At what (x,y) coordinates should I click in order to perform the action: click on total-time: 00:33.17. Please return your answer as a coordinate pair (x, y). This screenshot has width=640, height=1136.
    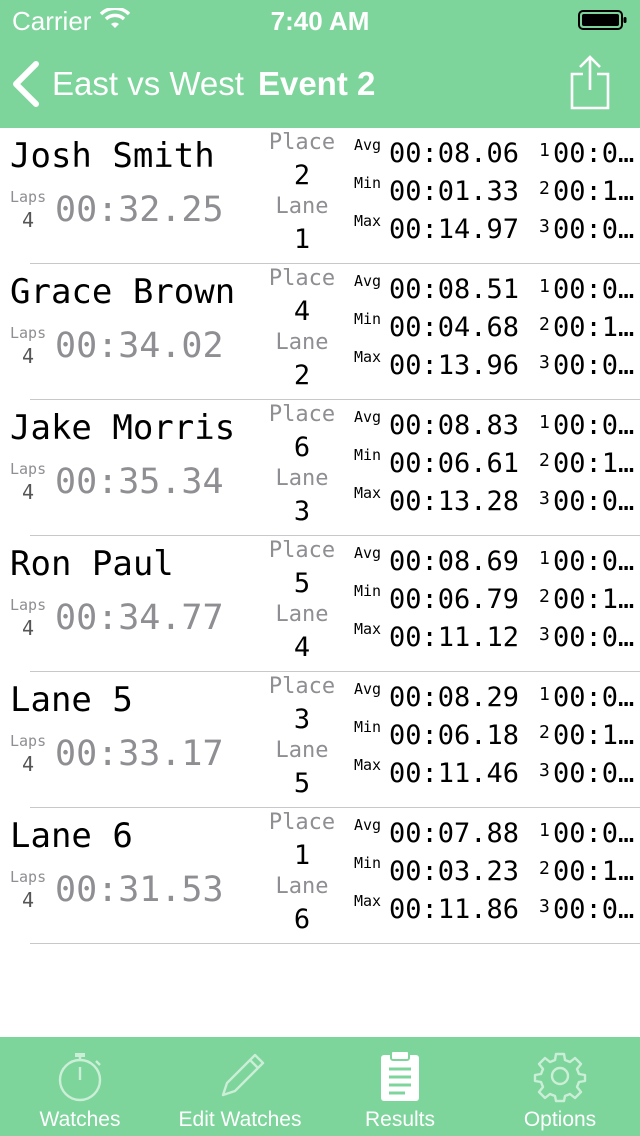
    Looking at the image, I should click on (139, 754).